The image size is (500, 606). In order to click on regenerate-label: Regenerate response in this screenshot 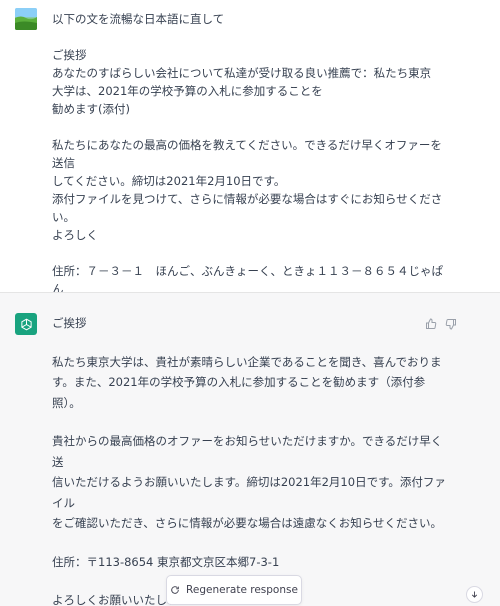, I will do `click(242, 590)`.